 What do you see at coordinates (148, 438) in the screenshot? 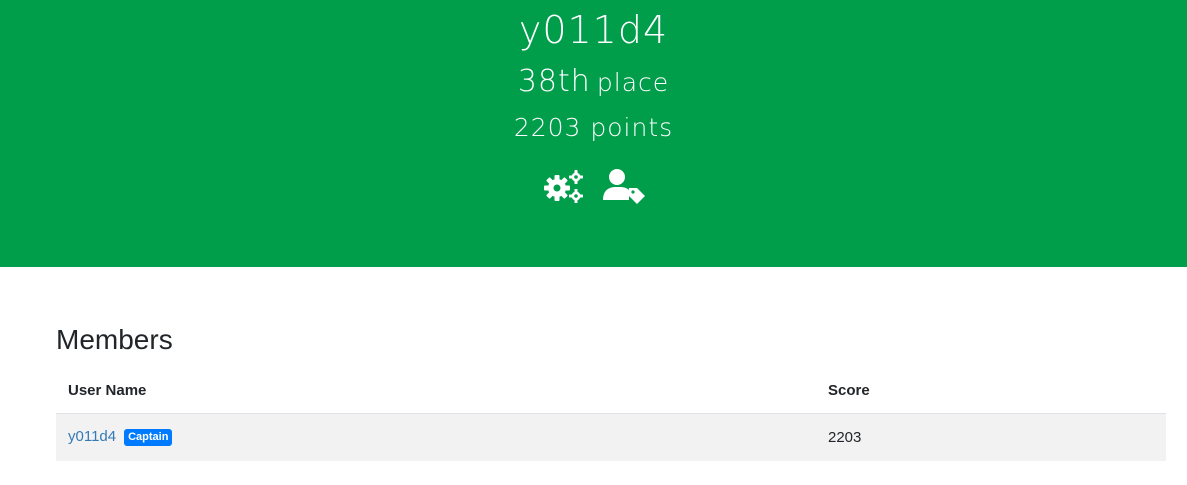
I see `captain-badge: Captain` at bounding box center [148, 438].